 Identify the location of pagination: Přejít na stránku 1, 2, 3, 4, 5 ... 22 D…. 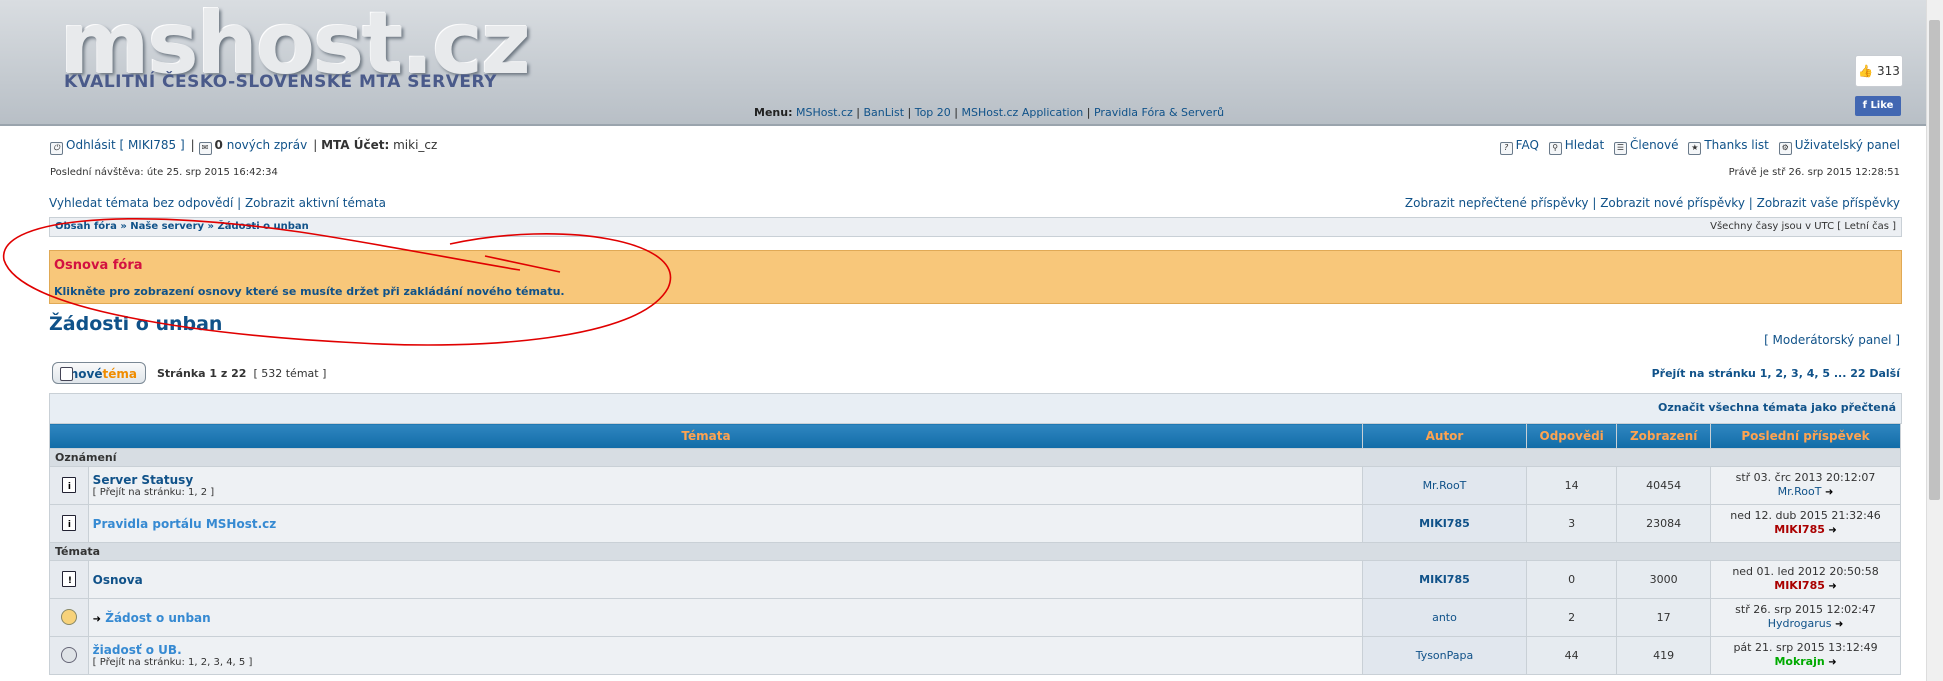
(1776, 373).